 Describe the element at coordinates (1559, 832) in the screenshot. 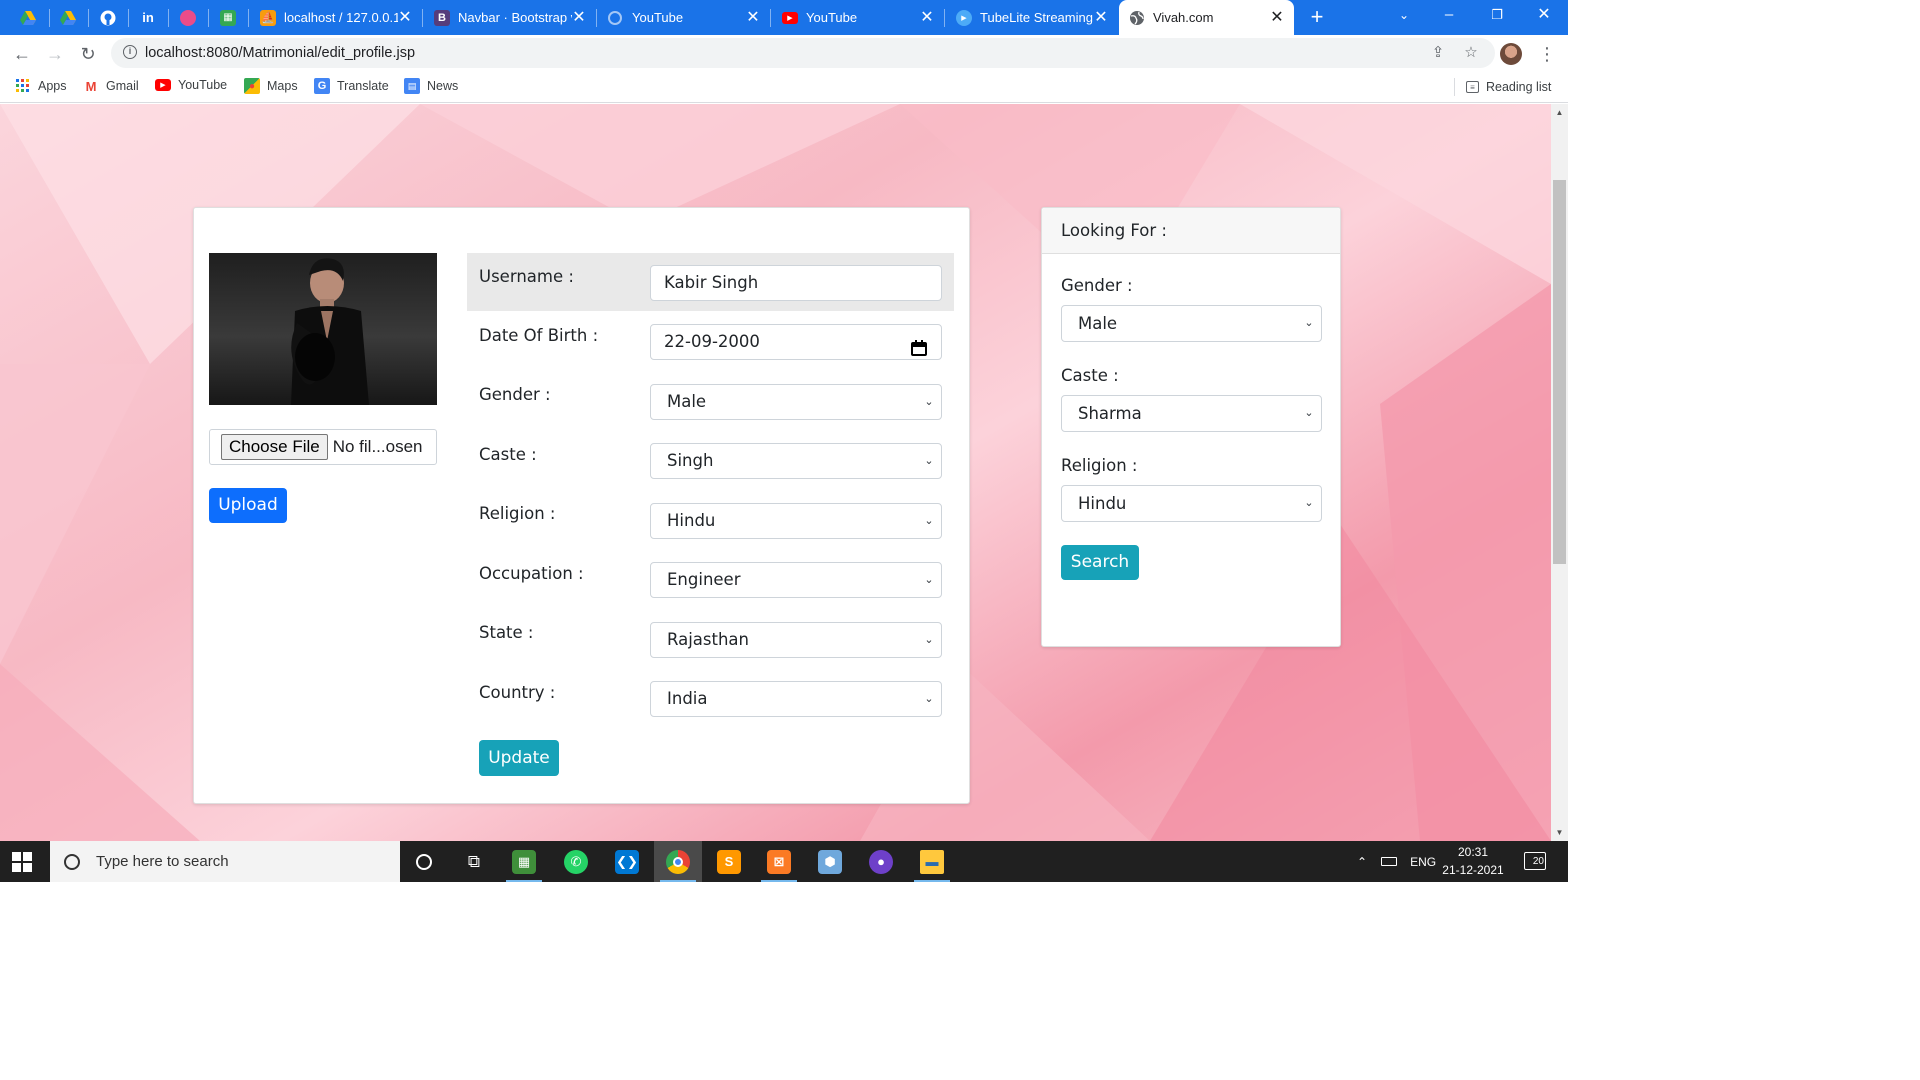

I see `scroll-down-icon: ▼` at that location.